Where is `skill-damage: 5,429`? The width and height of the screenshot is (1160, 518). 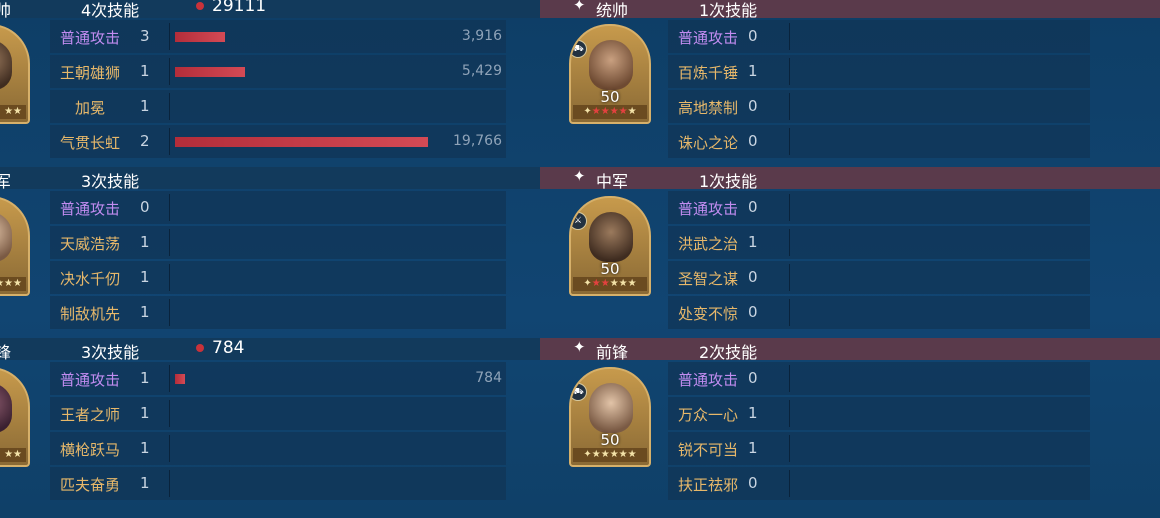 skill-damage: 5,429 is located at coordinates (481, 71).